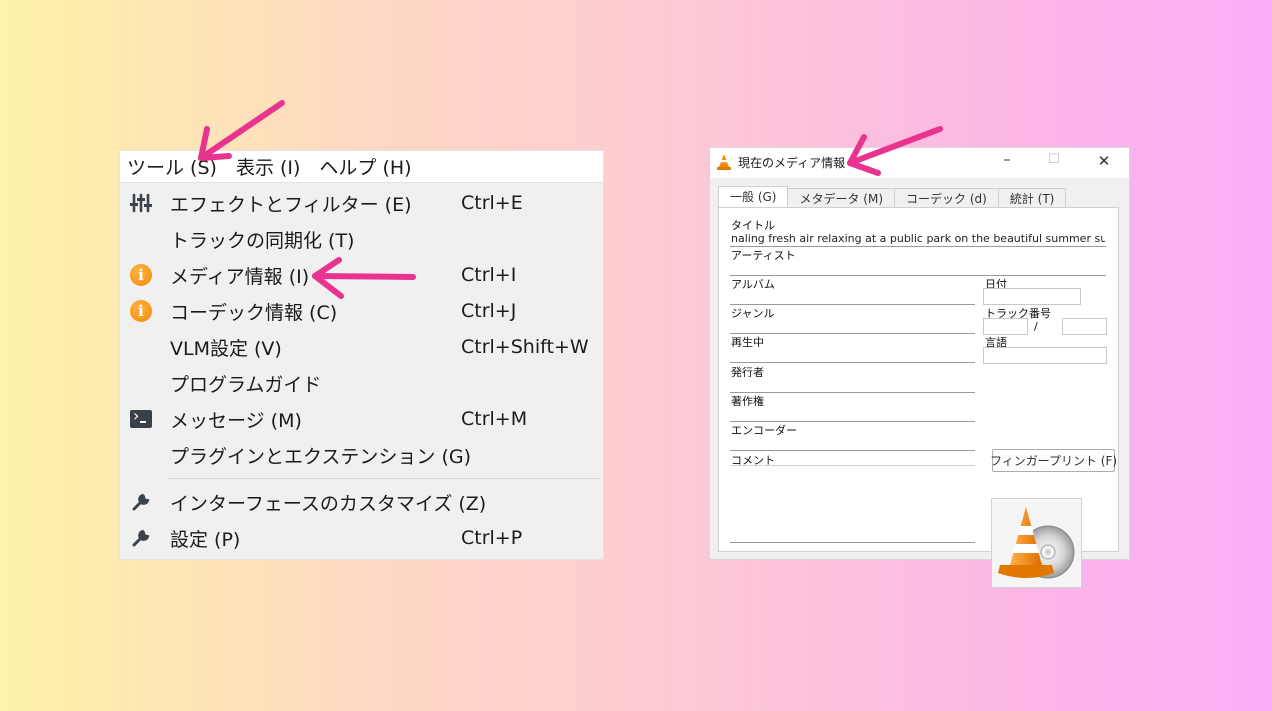  What do you see at coordinates (383, 478) in the screenshot?
I see `menu-separator` at bounding box center [383, 478].